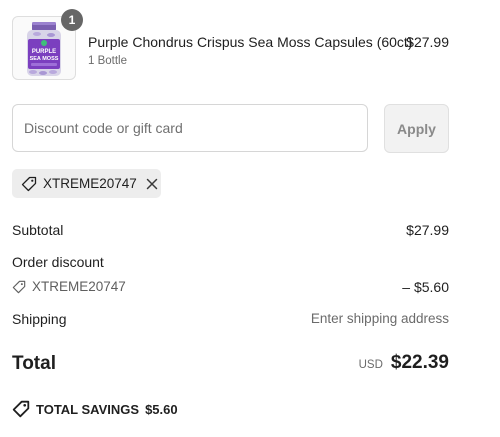 The height and width of the screenshot is (437, 500). I want to click on applied-discount-tag: XTREME20747, so click(86, 183).